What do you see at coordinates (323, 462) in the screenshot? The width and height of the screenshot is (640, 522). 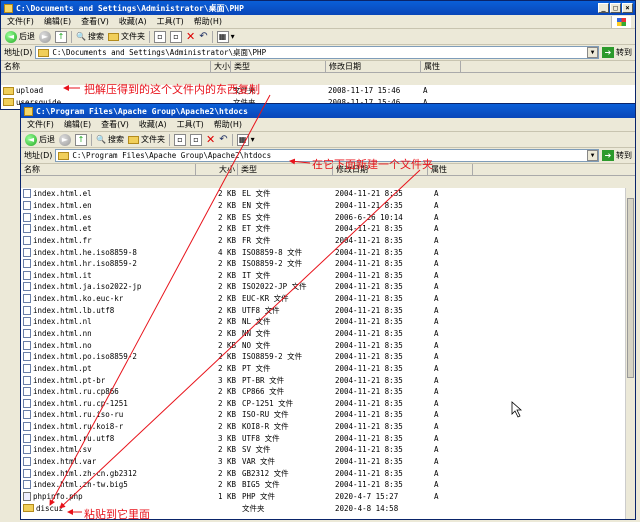 I see `table-row: index.html.var 3 KB VAR 文件 2004-11-21 8:35 A` at bounding box center [323, 462].